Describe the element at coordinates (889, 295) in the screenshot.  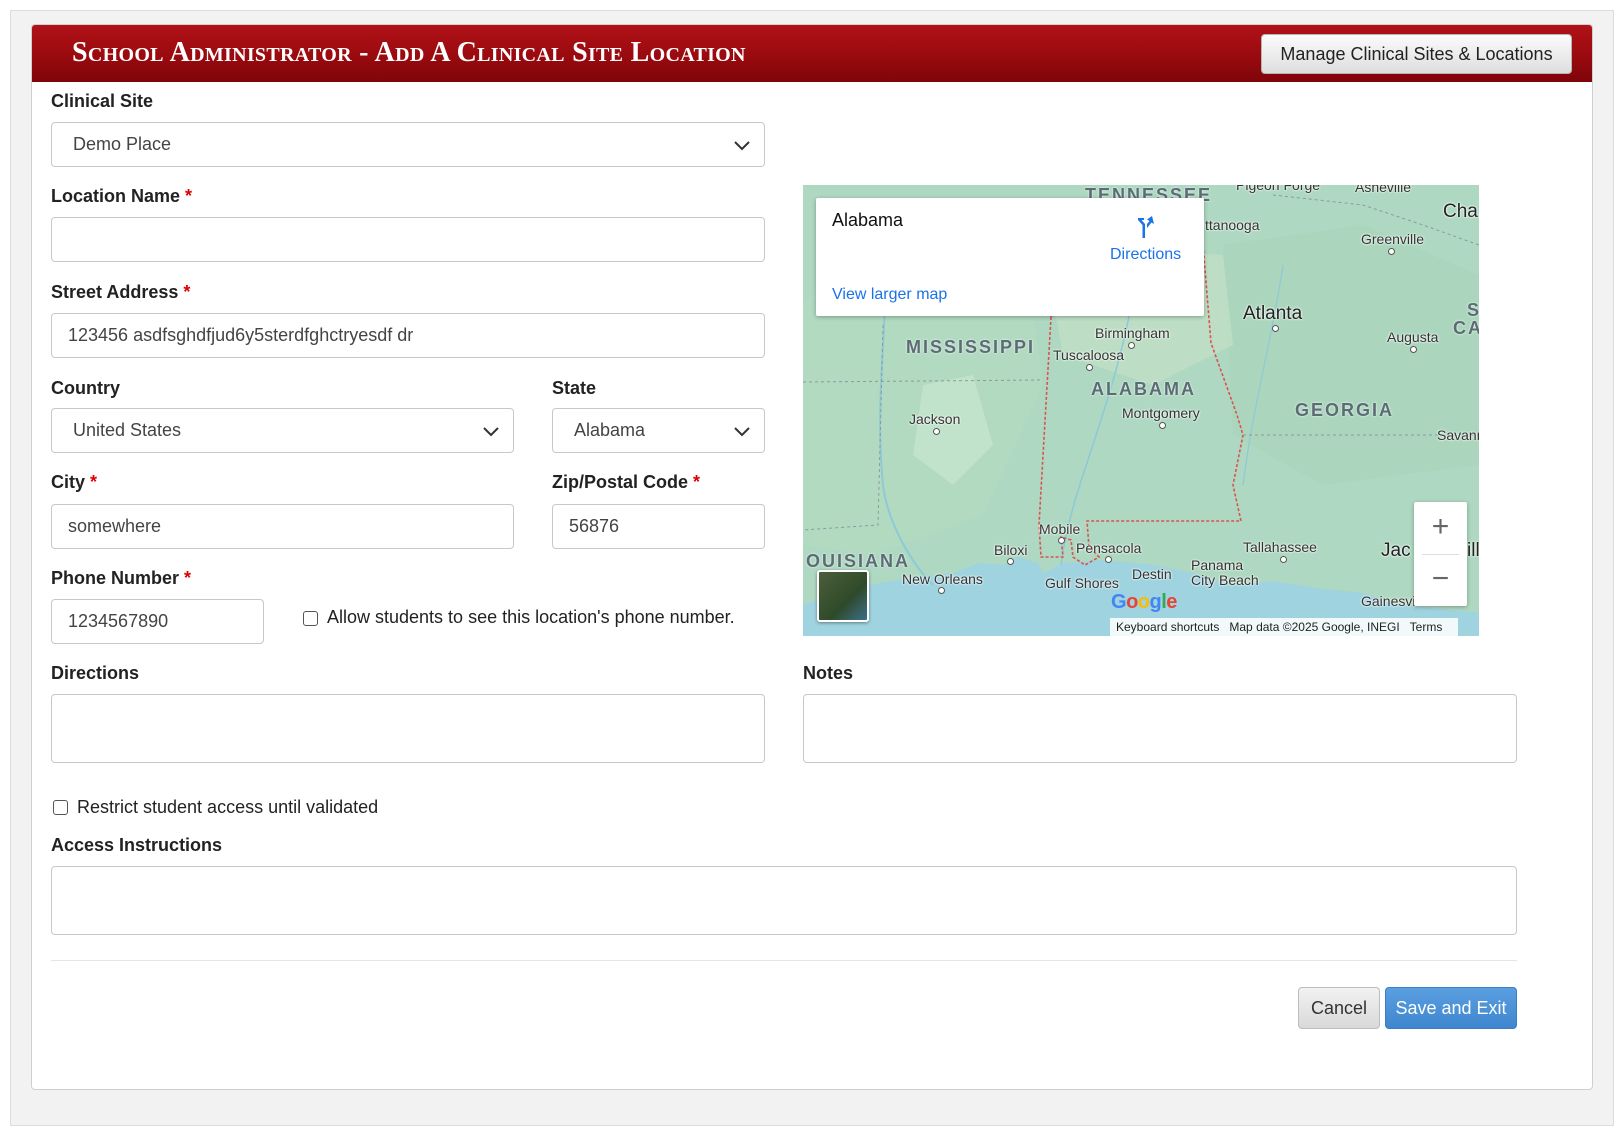
I see `view-larger-map-link: View larger map` at that location.